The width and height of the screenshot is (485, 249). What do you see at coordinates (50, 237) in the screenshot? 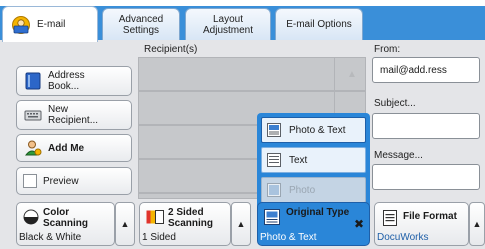
I see `color-scanning-value: Black & White` at bounding box center [50, 237].